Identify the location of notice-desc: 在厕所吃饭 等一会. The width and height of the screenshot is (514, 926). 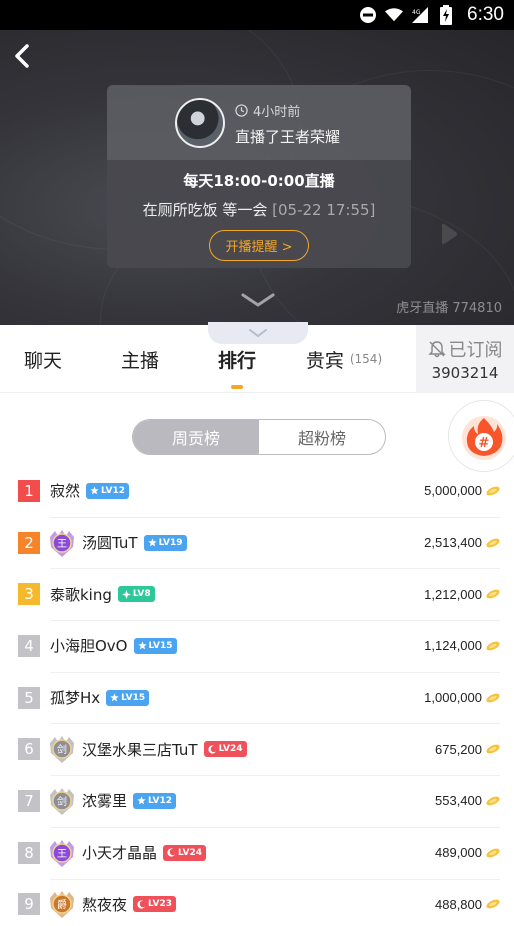
(207, 210).